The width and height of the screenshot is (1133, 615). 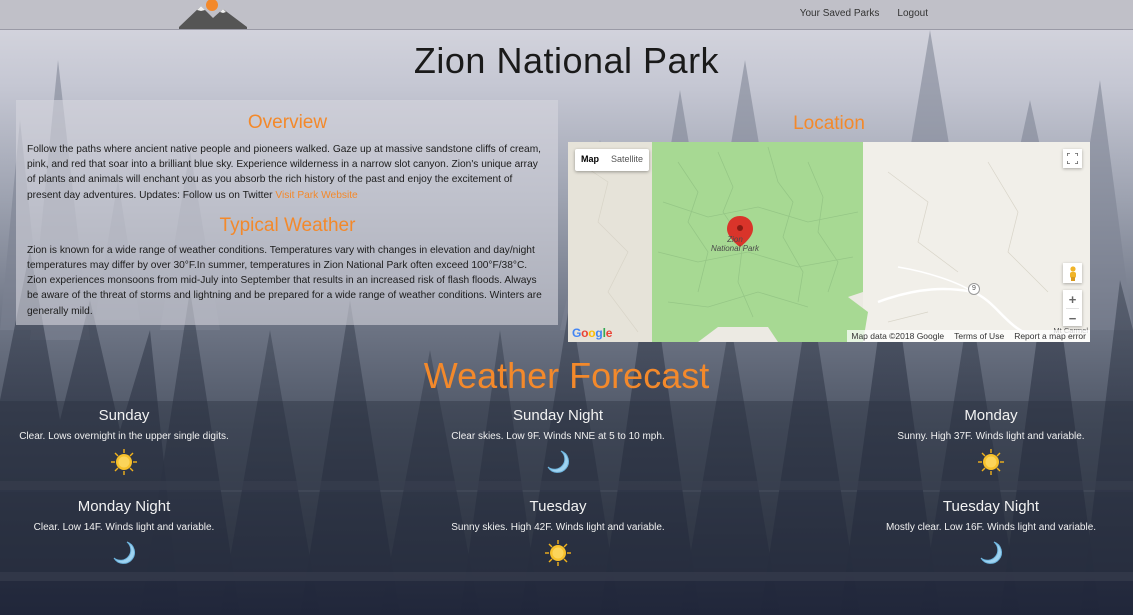 What do you see at coordinates (124, 415) in the screenshot?
I see `period-name: Sunday` at bounding box center [124, 415].